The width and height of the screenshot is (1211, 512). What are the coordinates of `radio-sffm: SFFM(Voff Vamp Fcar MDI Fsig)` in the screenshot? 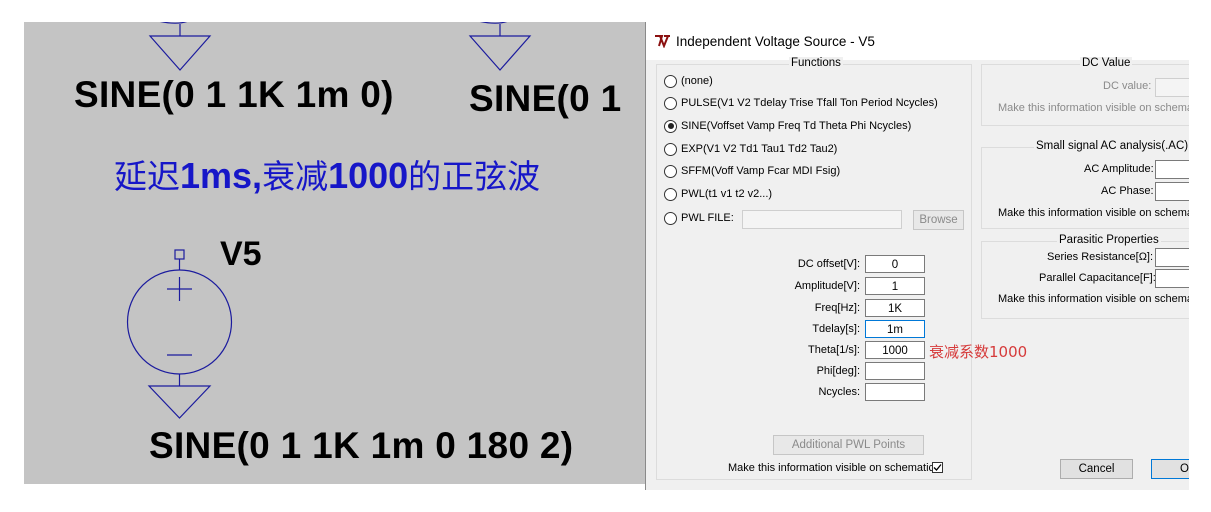 It's located at (752, 171).